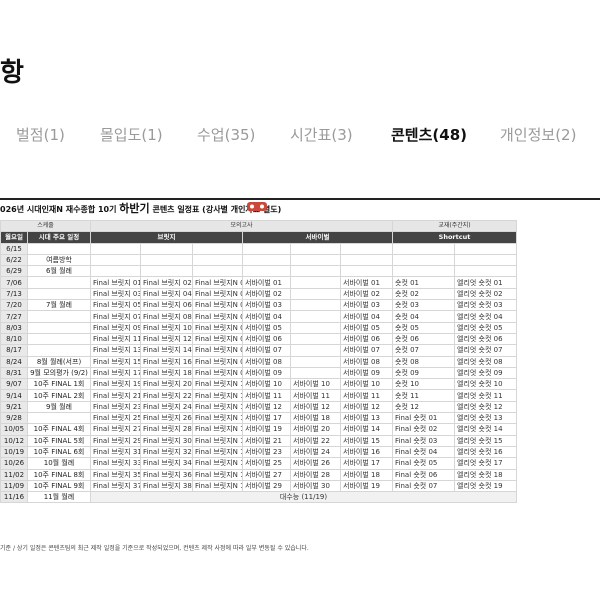 This screenshot has height=600, width=600. I want to click on cell-c1: 숏컷 01, so click(423, 282).